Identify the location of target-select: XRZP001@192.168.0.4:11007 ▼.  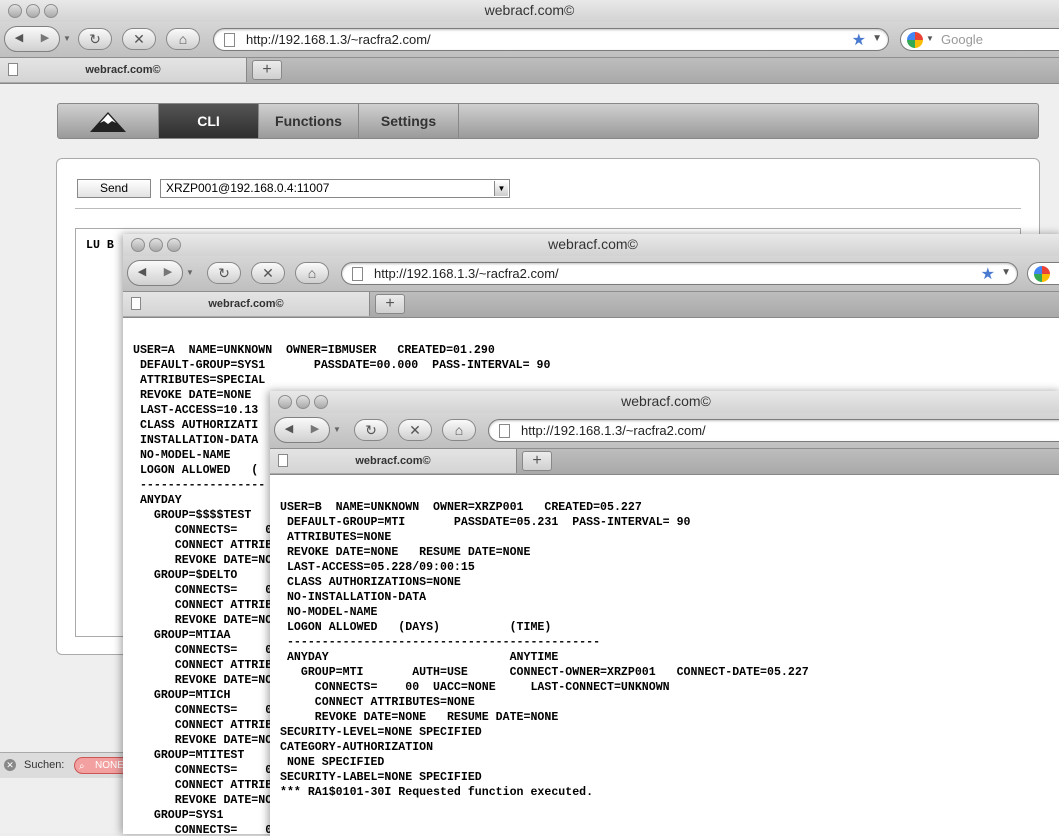
(335, 188).